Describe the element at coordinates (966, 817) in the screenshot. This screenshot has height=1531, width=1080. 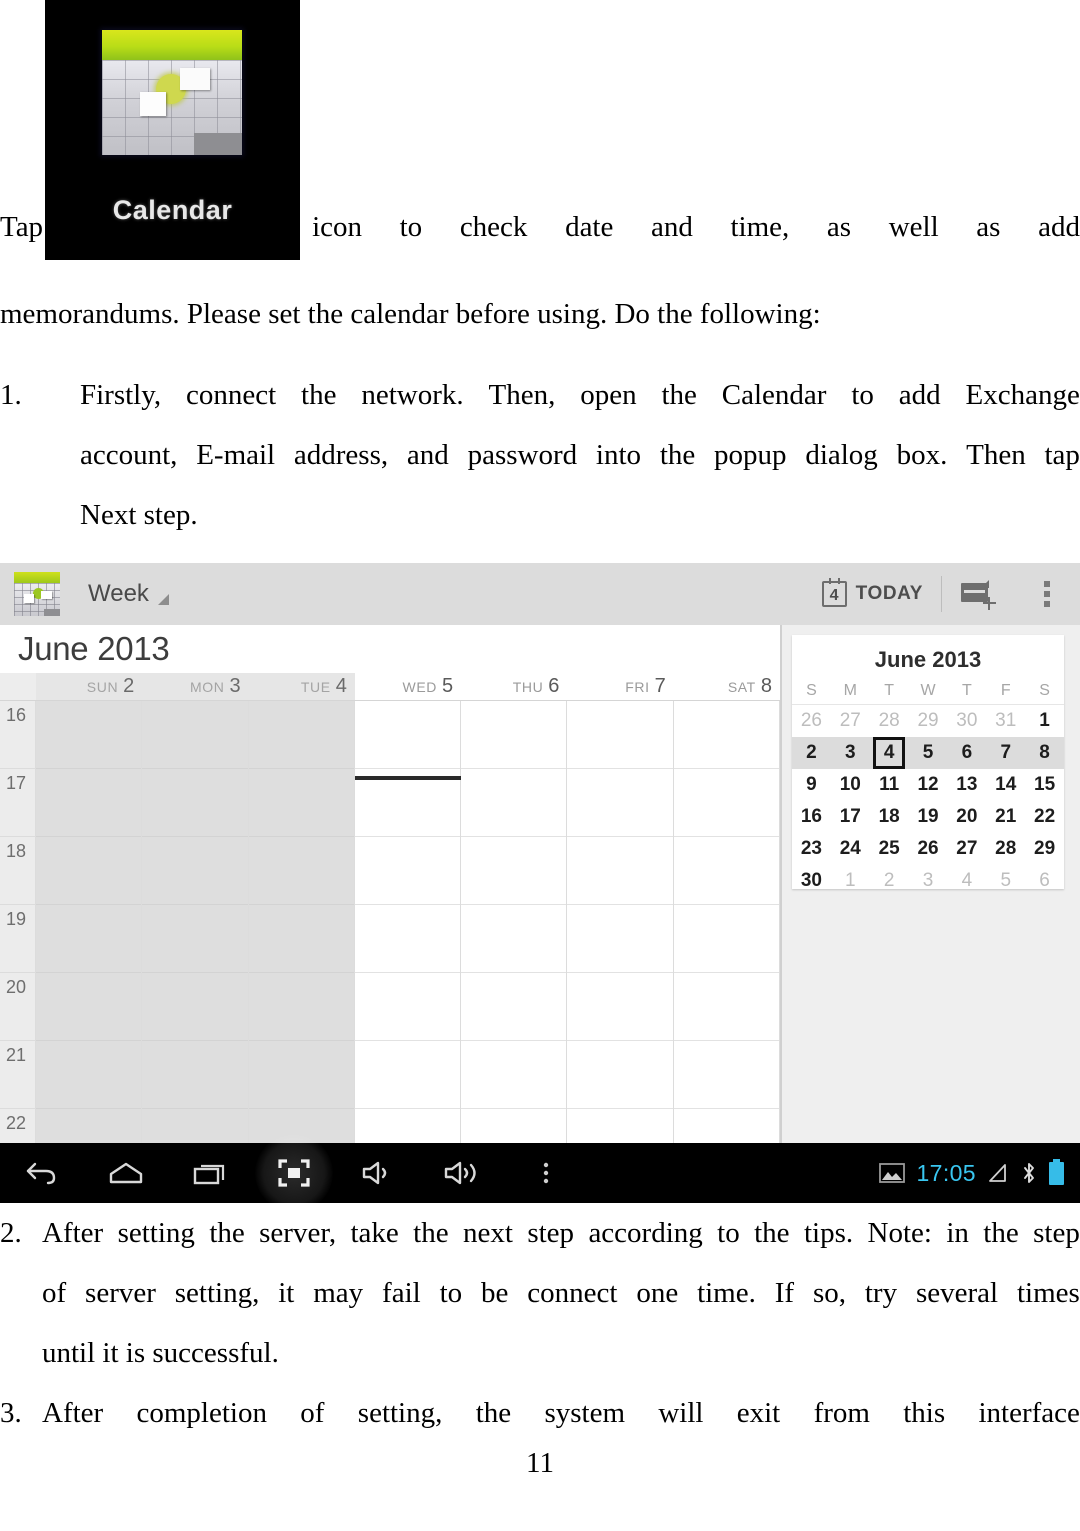
I see `mini-day-cell: 20` at that location.